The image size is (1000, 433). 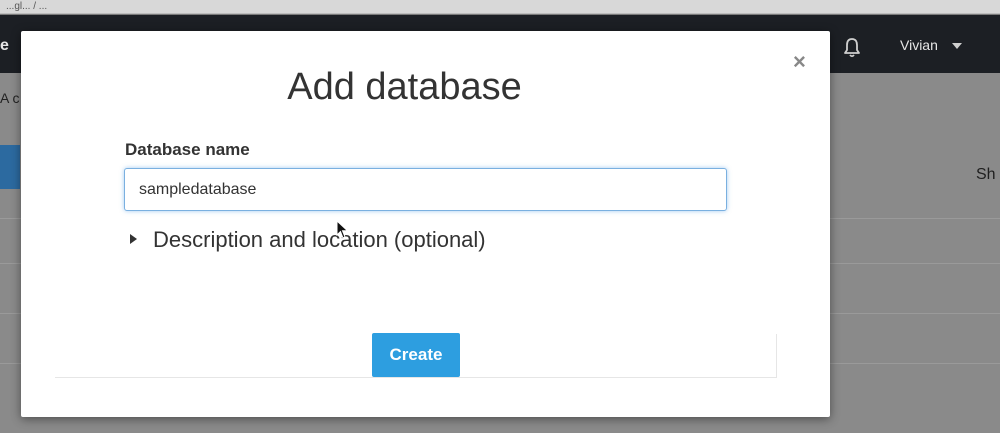 I want to click on modal-footer-edge, so click(x=776, y=355).